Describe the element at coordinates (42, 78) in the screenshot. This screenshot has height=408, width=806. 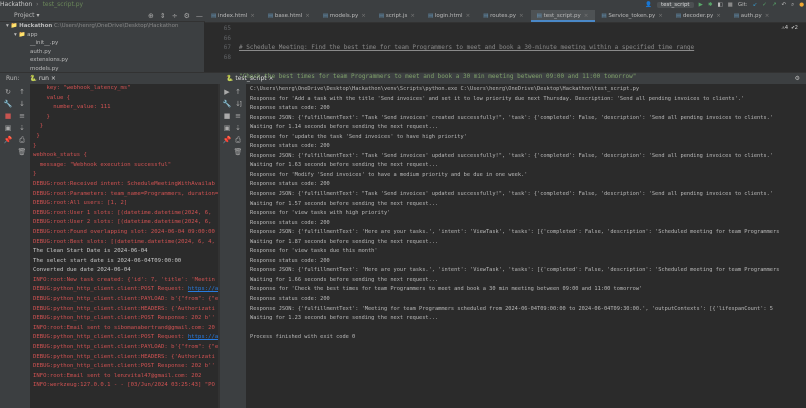
I see `run-tab-run: 🐍 run ×` at that location.